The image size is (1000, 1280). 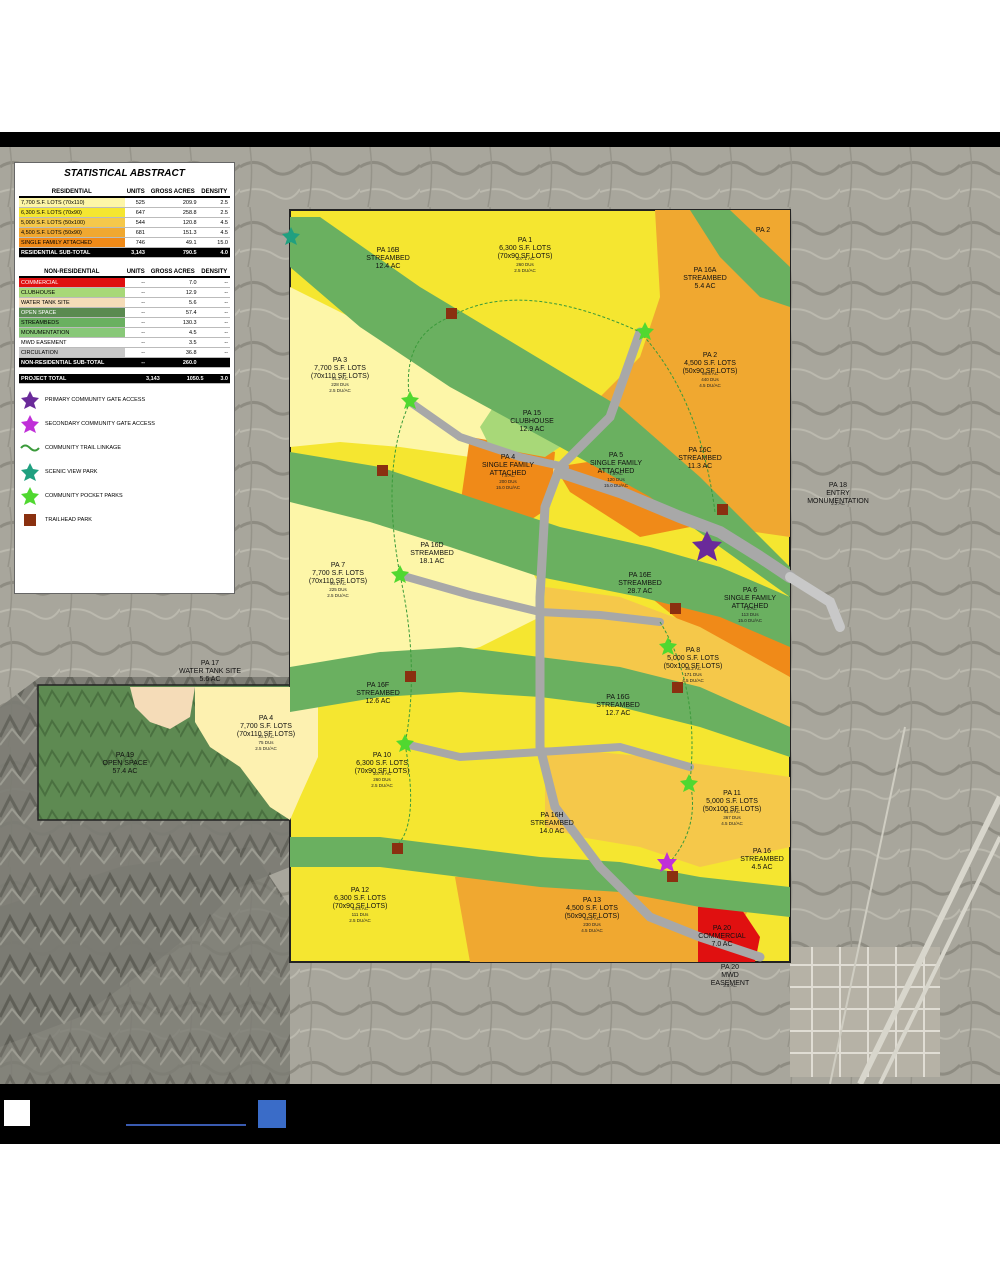 I want to click on parcel-label-pa5: SINGLE FAMILY, so click(x=616, y=463).